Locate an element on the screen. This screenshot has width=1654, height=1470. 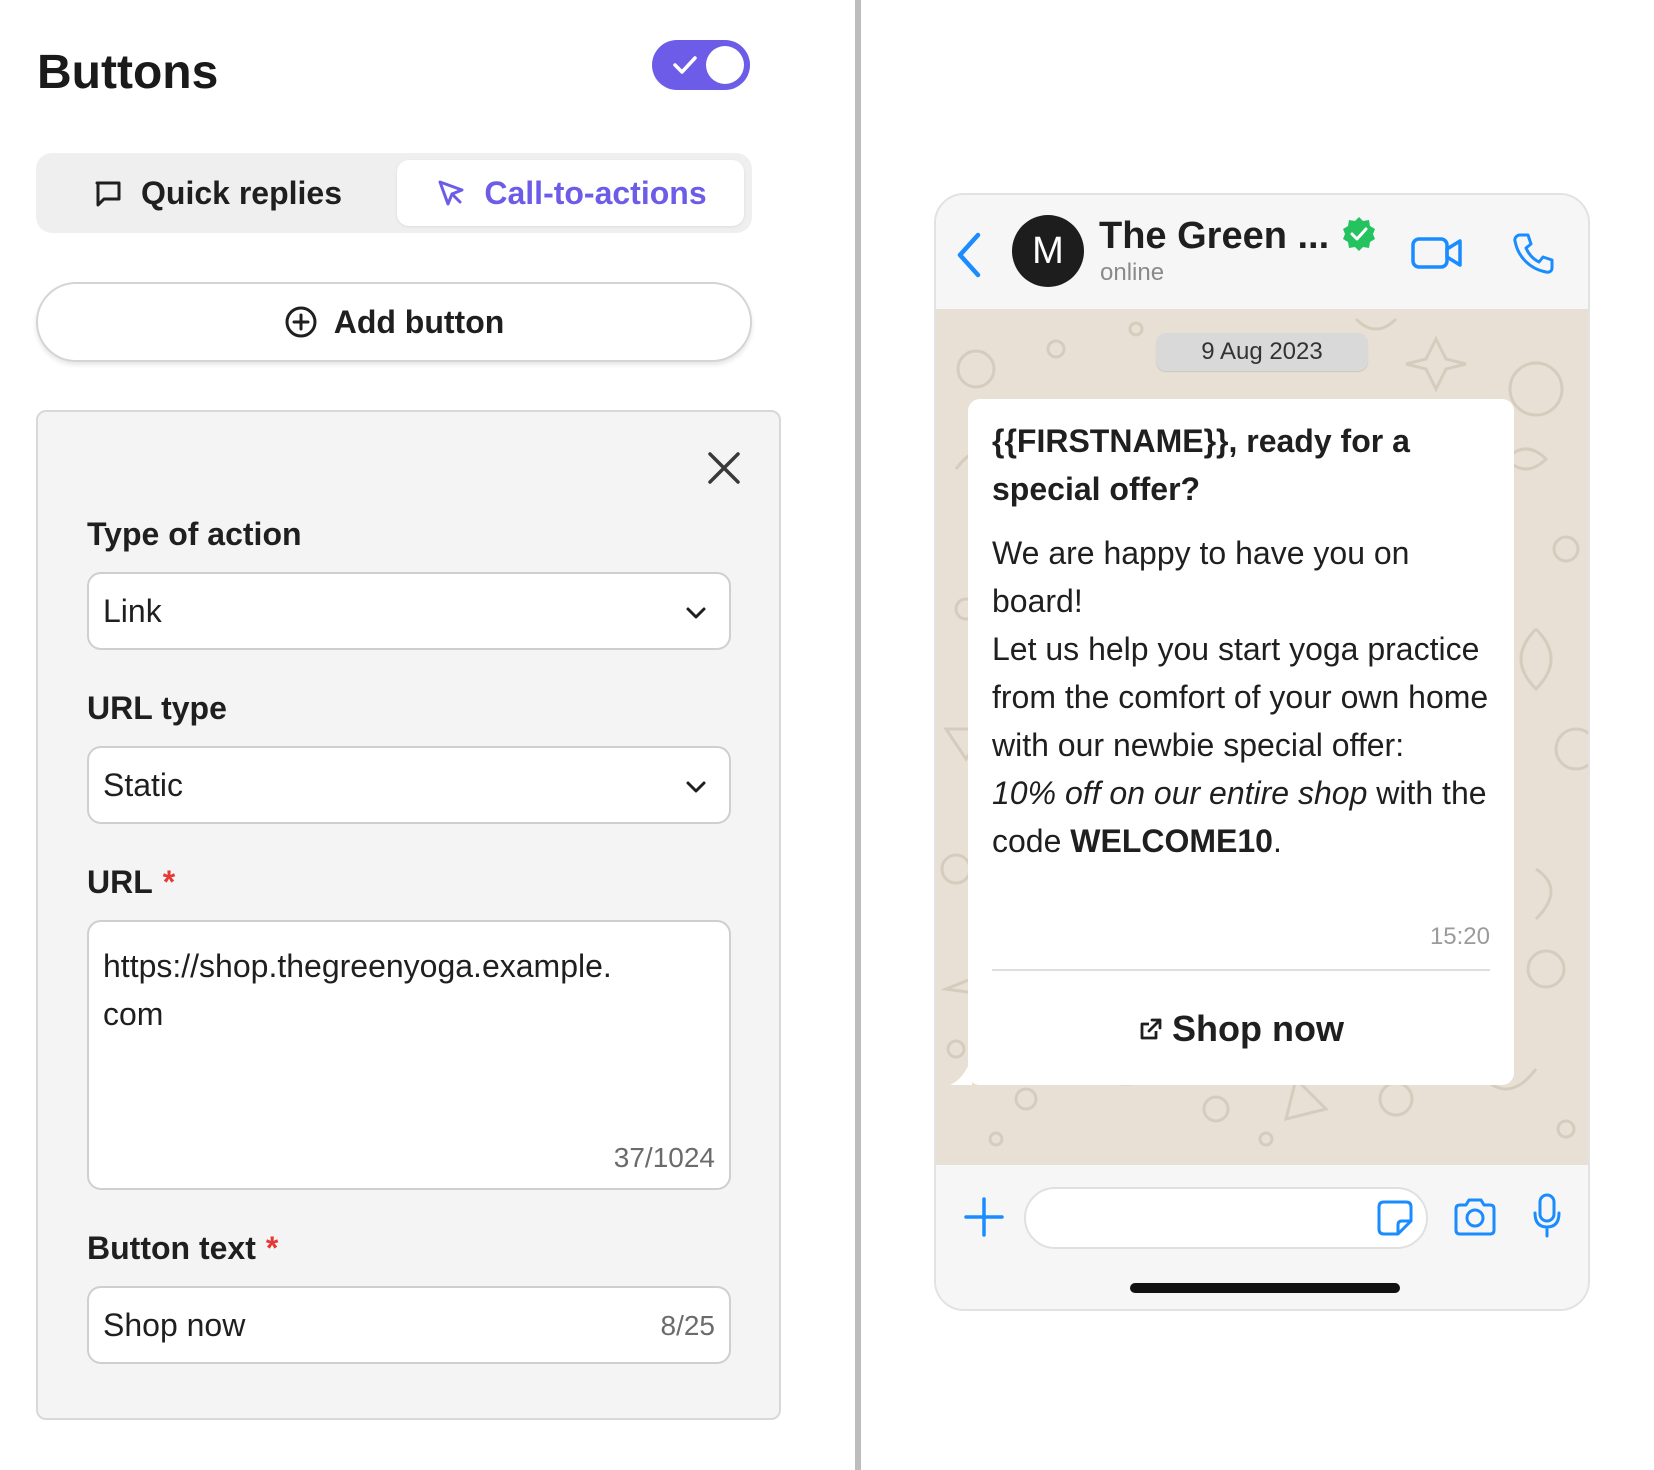
avatar: M is located at coordinates (1048, 251).